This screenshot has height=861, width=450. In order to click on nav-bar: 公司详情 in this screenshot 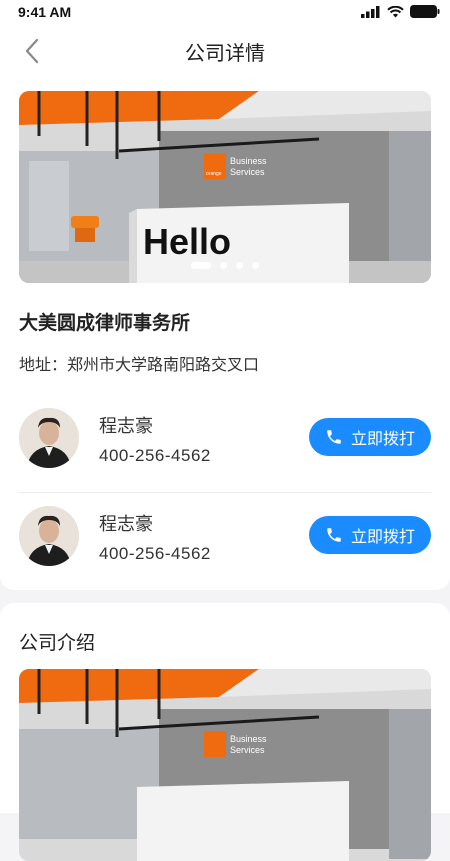, I will do `click(225, 51)`.